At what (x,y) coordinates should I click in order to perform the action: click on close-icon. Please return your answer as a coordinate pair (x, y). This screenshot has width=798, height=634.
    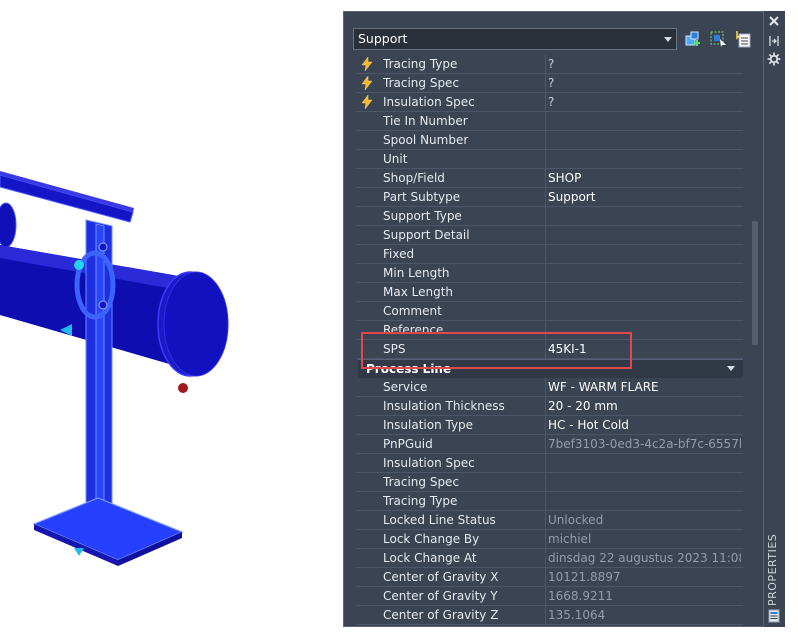
    Looking at the image, I should click on (774, 21).